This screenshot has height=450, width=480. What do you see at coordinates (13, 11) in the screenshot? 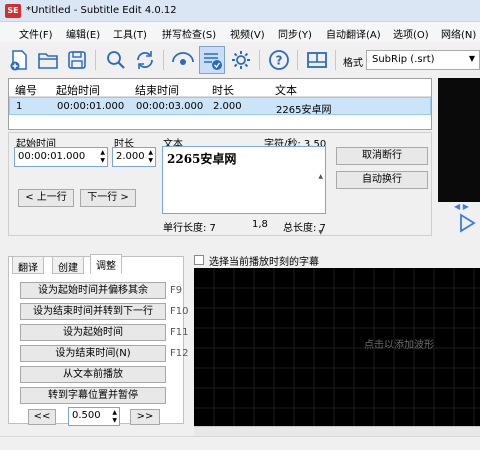
I see `app-logo-icon: SE` at bounding box center [13, 11].